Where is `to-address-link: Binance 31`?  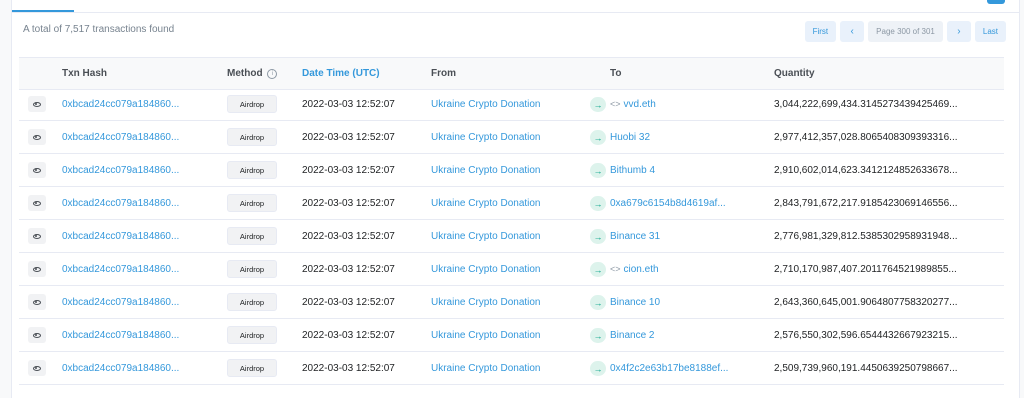
to-address-link: Binance 31 is located at coordinates (635, 236).